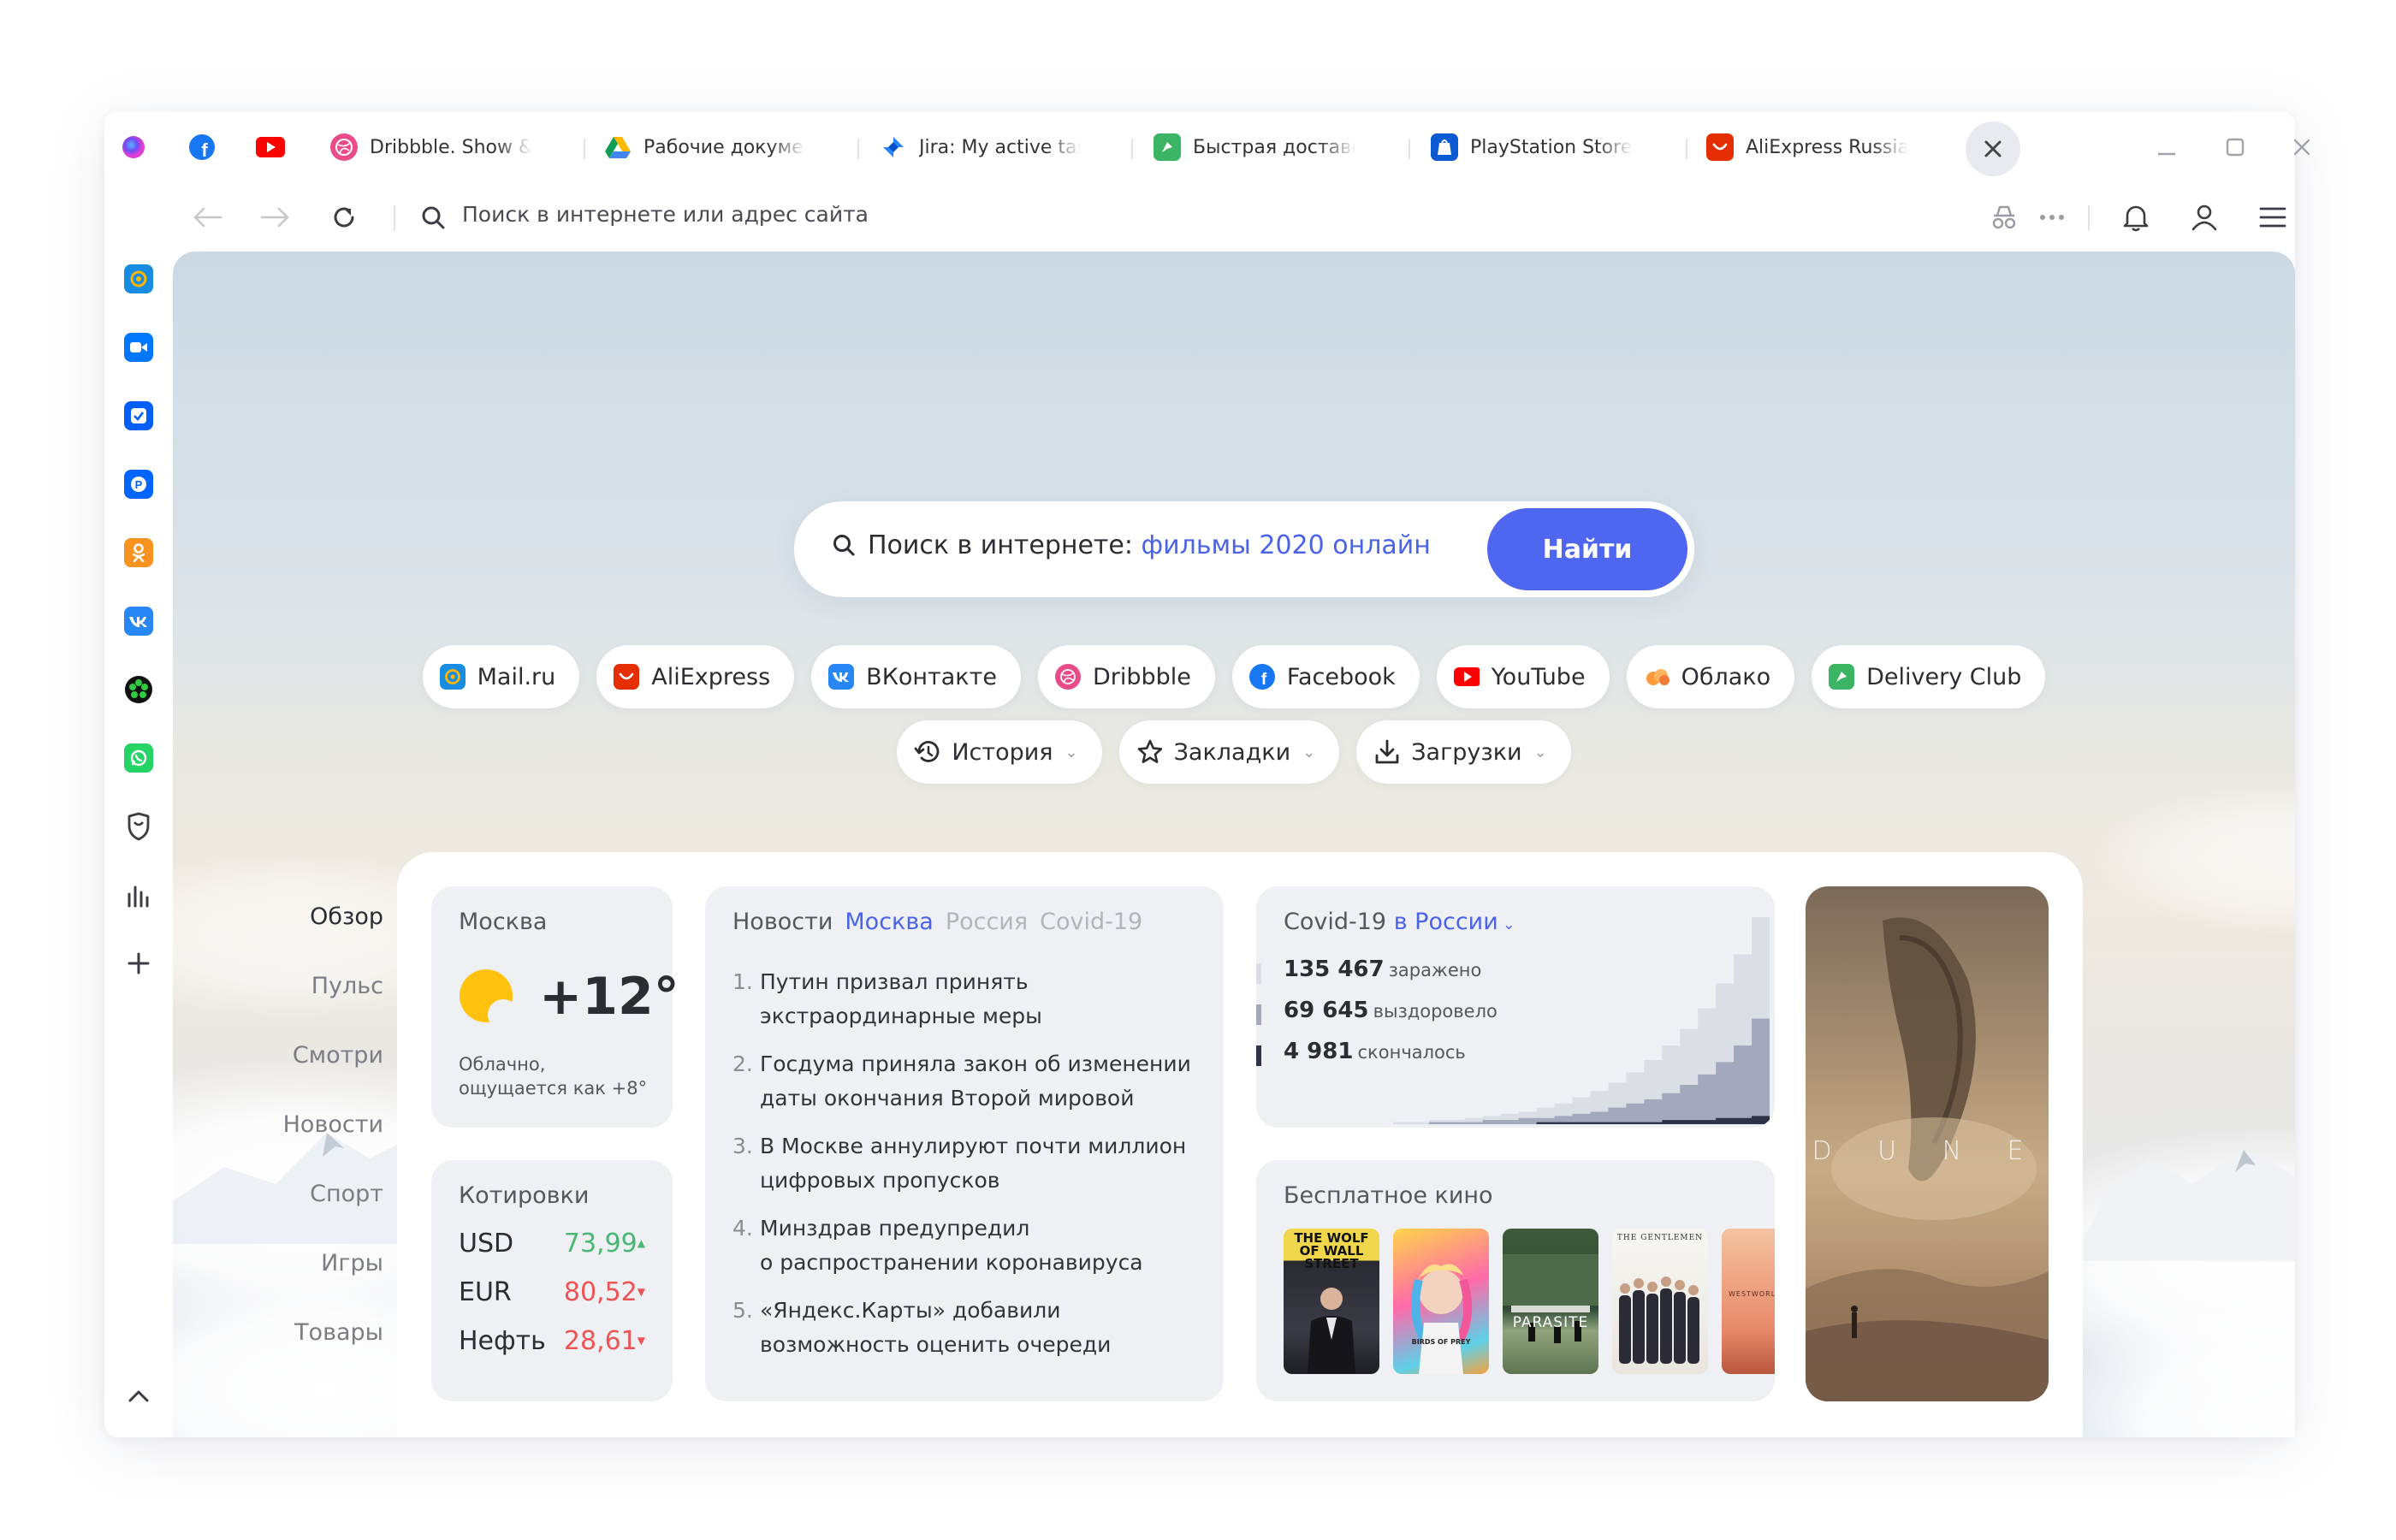 This screenshot has height=1540, width=2396. What do you see at coordinates (1752, 1294) in the screenshot?
I see `poster-title: WESTWORLD` at bounding box center [1752, 1294].